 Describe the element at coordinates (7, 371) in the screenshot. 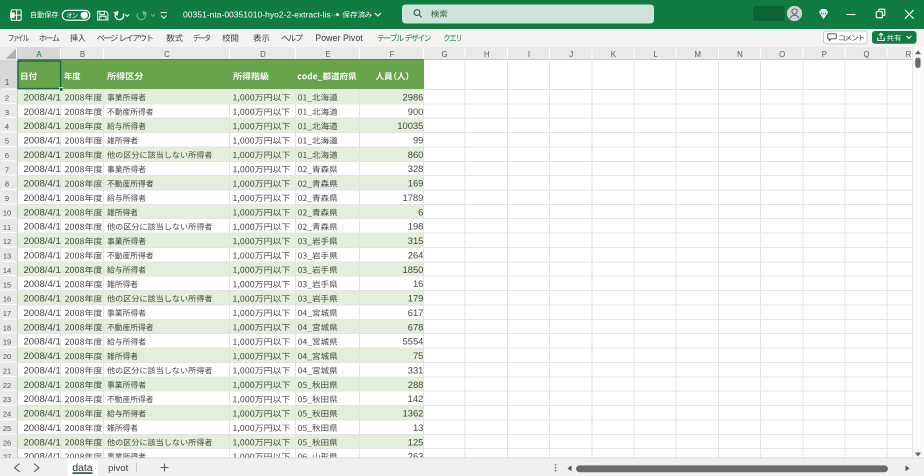

I see `svg-text: 21` at that location.